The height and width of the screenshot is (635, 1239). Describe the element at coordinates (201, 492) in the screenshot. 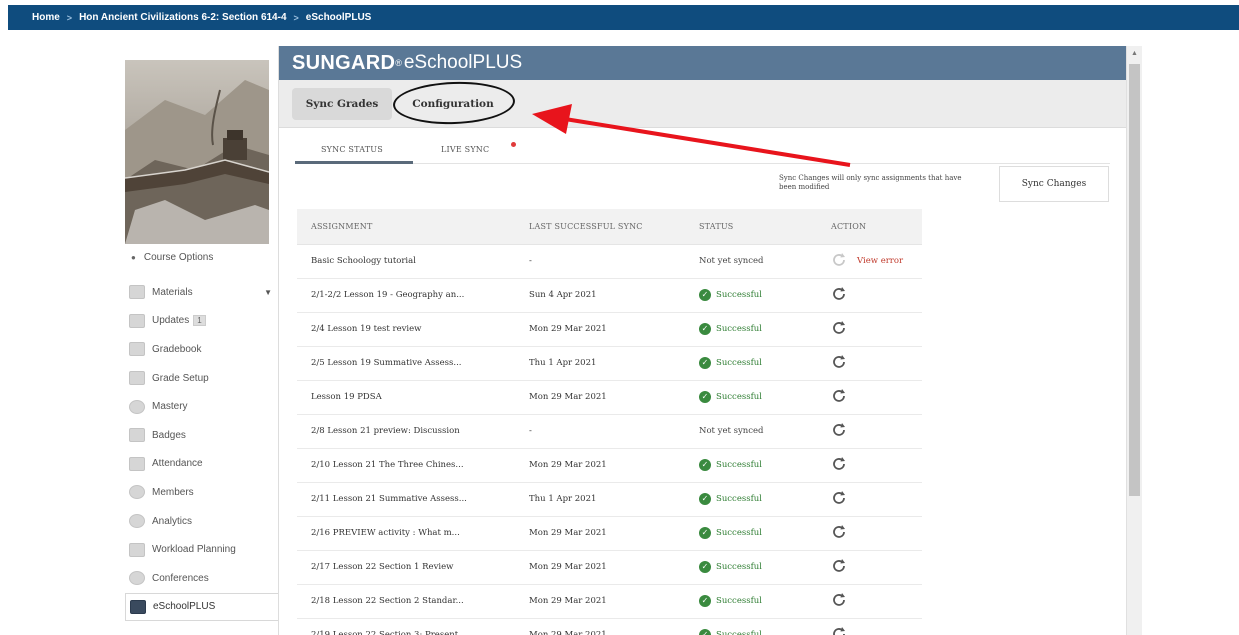

I see `sidebar-item-members: Members` at that location.